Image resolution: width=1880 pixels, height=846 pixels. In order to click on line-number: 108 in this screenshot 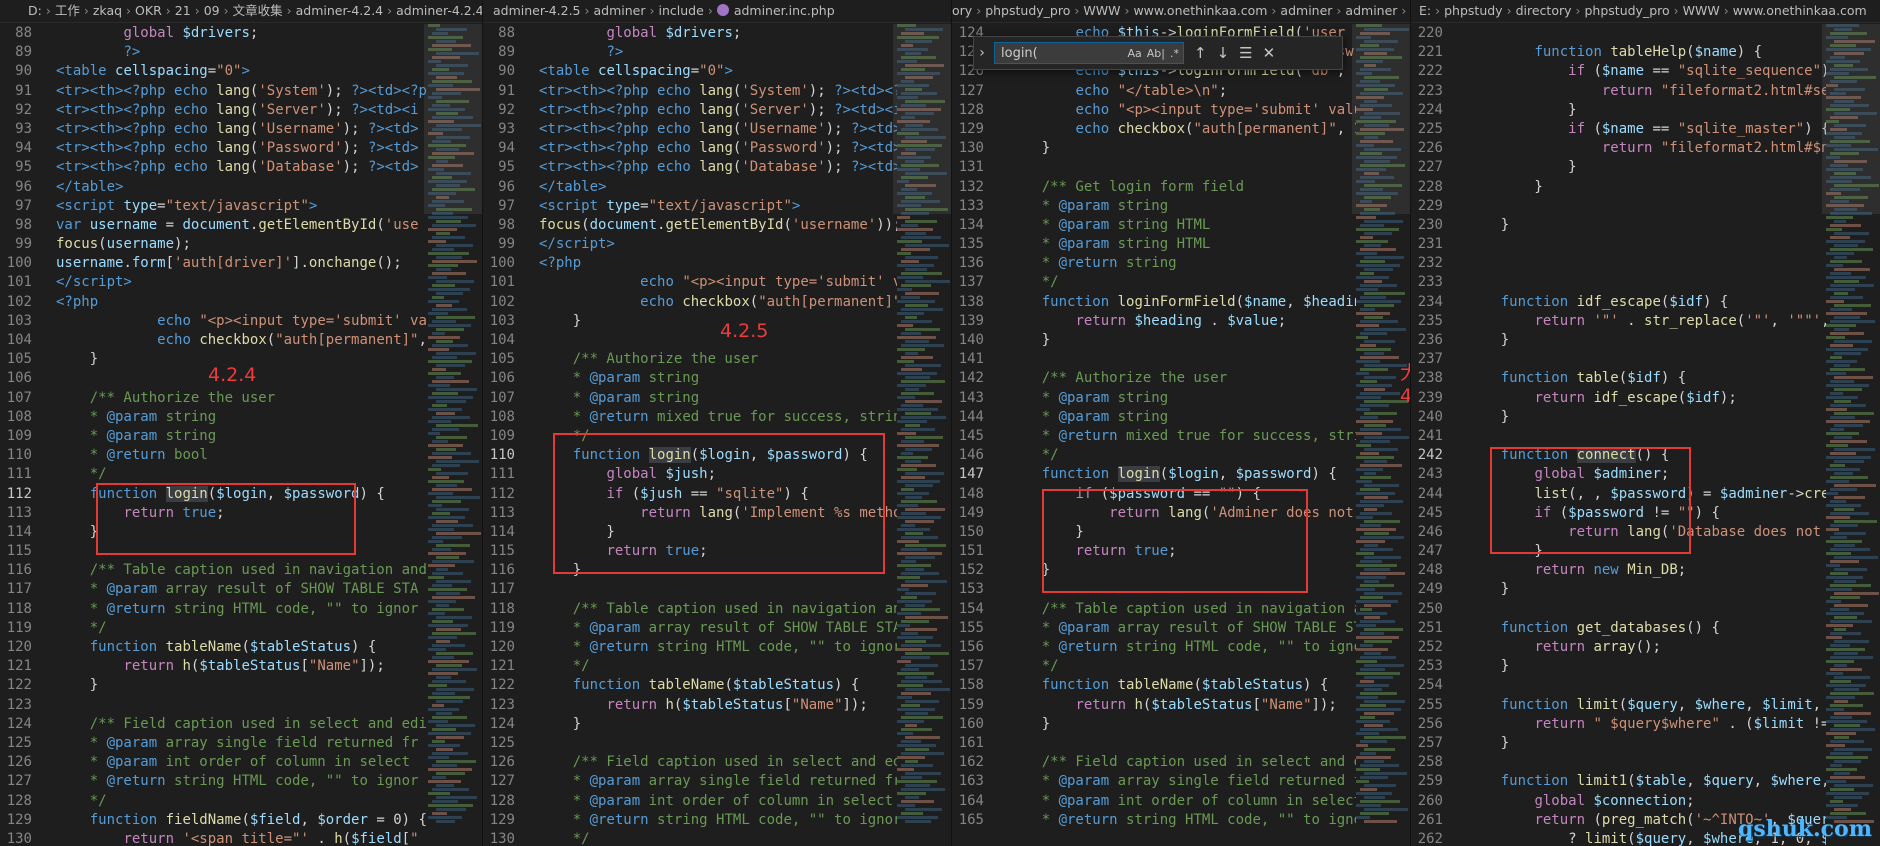, I will do `click(511, 417)`.